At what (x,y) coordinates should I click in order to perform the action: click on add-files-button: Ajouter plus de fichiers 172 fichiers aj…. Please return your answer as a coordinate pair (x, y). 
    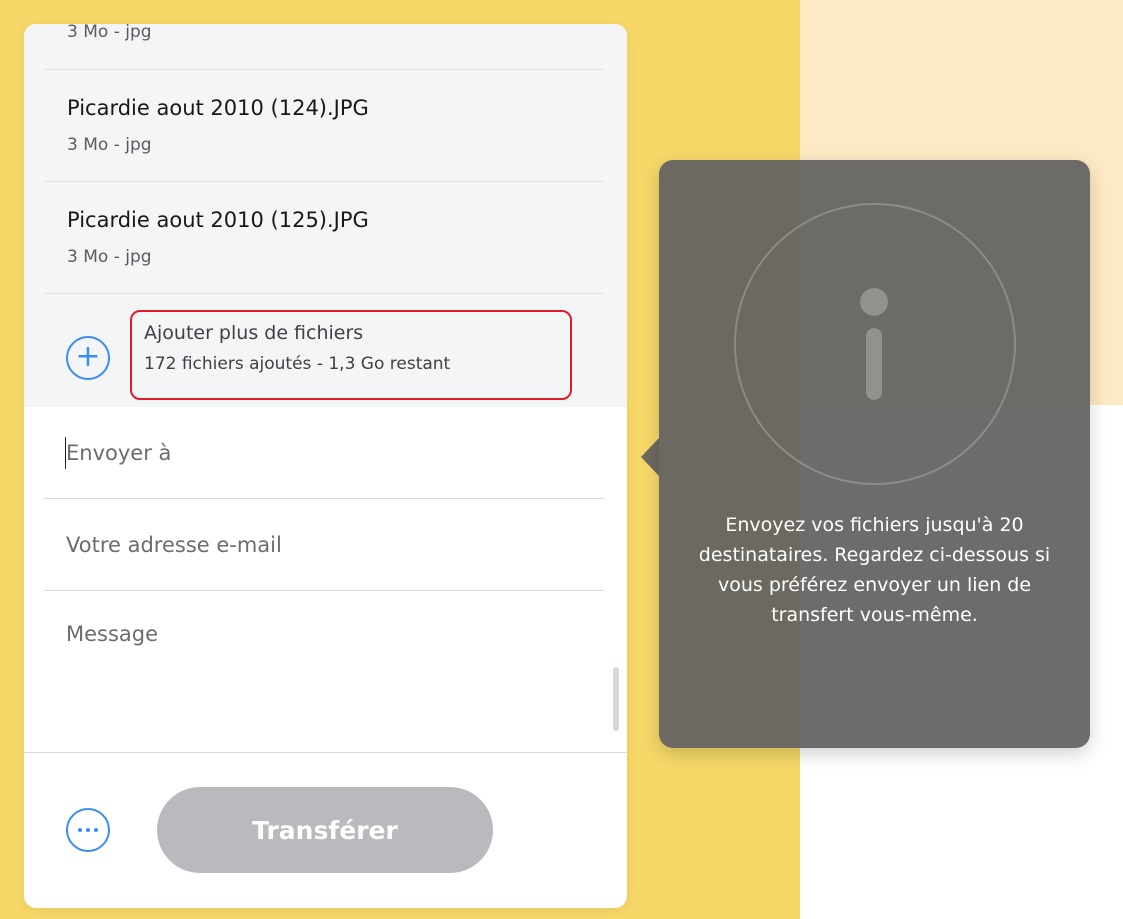
    Looking at the image, I should click on (351, 355).